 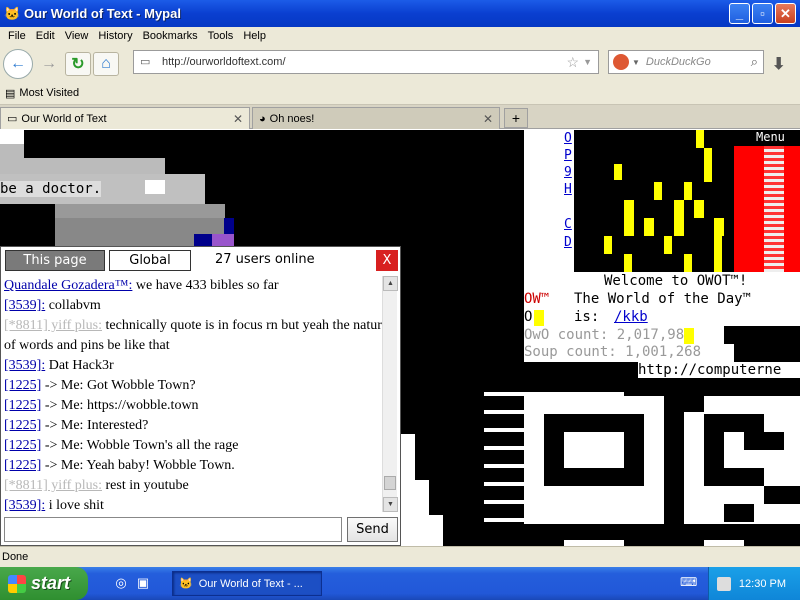 What do you see at coordinates (400, 556) in the screenshot?
I see `status-bar: Done` at bounding box center [400, 556].